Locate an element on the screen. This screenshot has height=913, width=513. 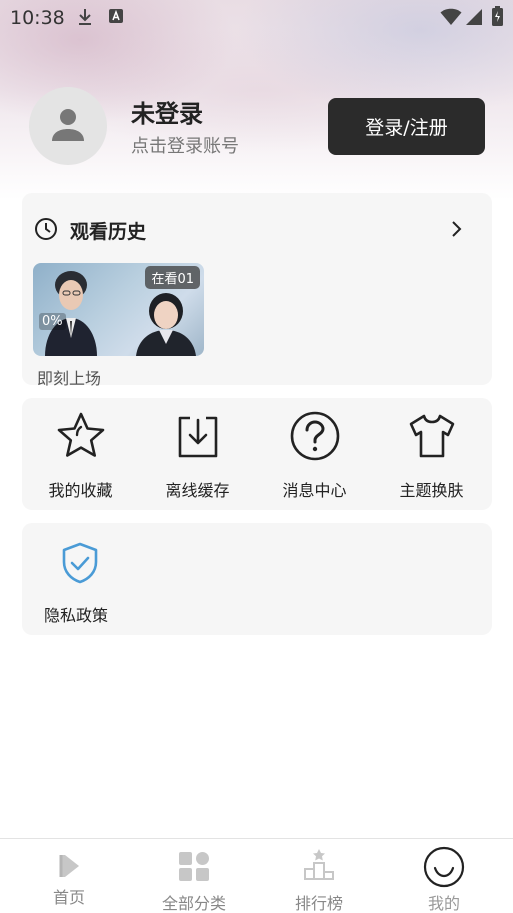
download-icon is located at coordinates (197, 437).